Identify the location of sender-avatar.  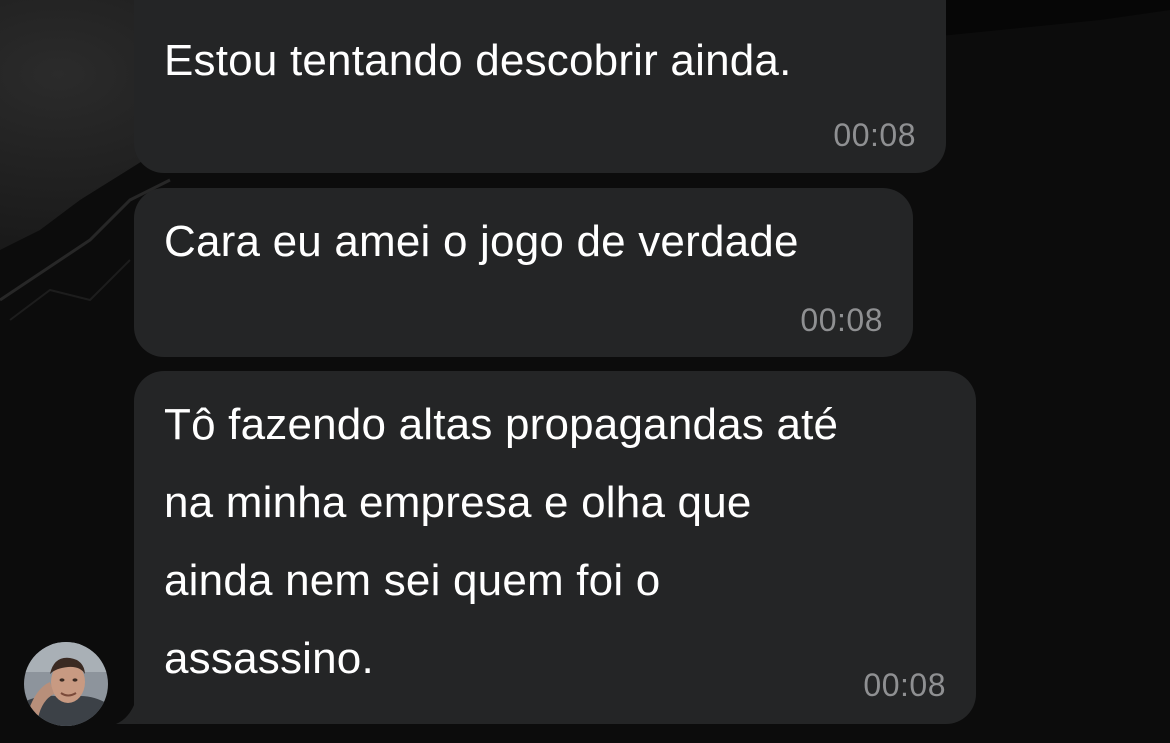
(66, 684).